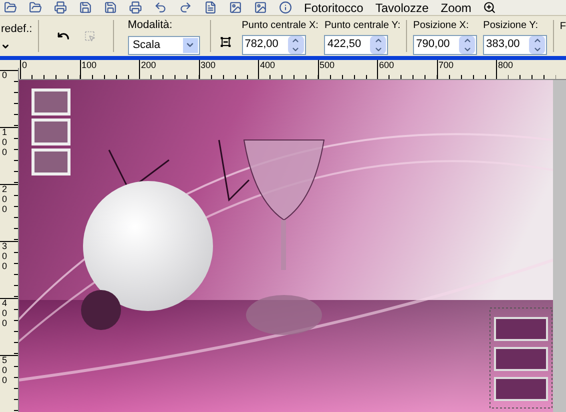 The width and height of the screenshot is (566, 412). What do you see at coordinates (274, 44) in the screenshot?
I see `number-field: 782,00` at bounding box center [274, 44].